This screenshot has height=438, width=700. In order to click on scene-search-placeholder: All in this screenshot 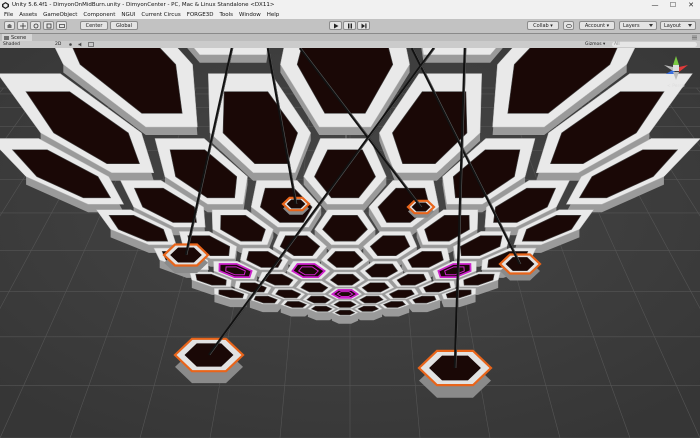, I will do `click(617, 44)`.